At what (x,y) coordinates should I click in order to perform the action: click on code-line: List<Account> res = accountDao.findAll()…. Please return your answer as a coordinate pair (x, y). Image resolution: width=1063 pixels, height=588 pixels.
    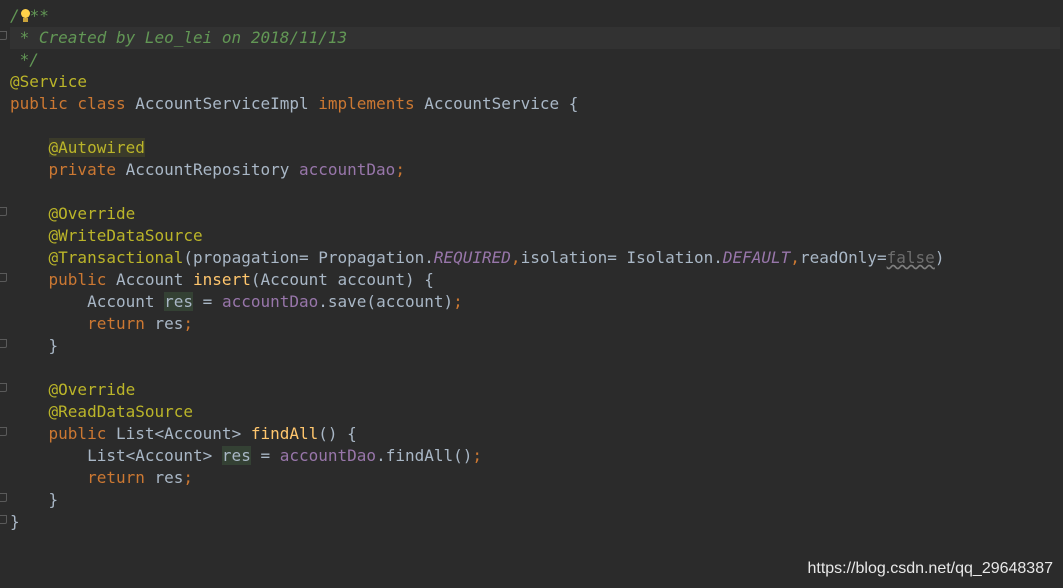
    Looking at the image, I should click on (285, 455).